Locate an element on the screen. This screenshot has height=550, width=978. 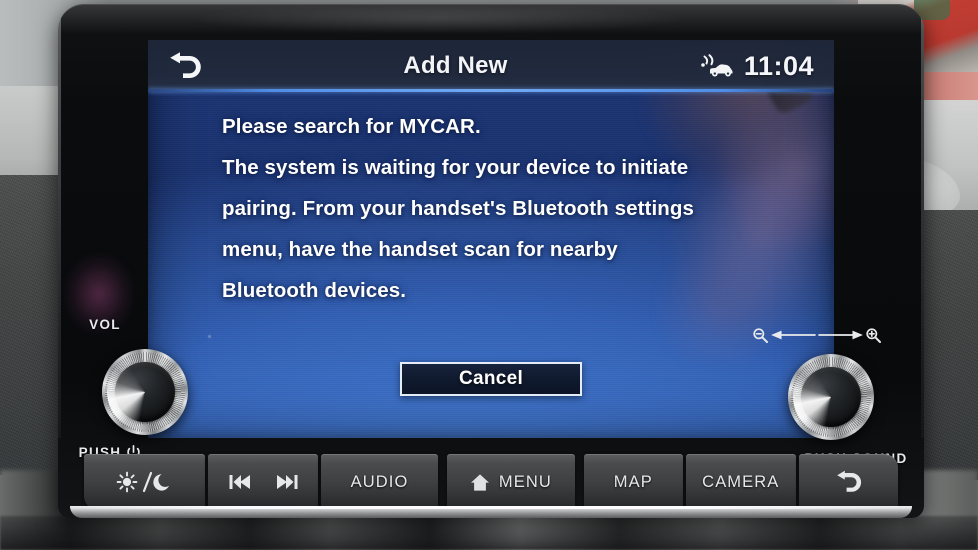
hardkey-strip: AUDIO MENU MAP CAMERA is located at coordinates (491, 482).